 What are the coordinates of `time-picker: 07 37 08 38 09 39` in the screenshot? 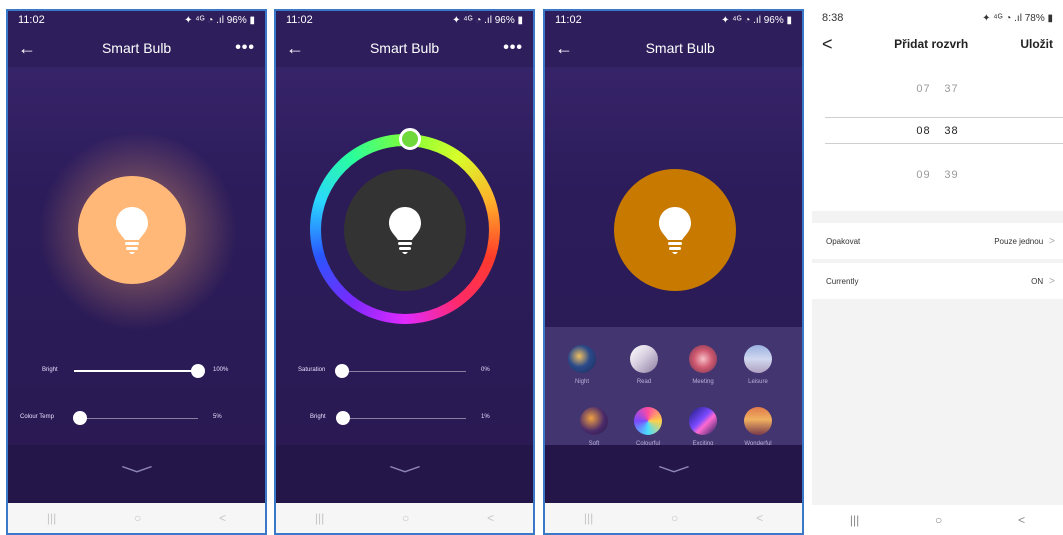 It's located at (937, 136).